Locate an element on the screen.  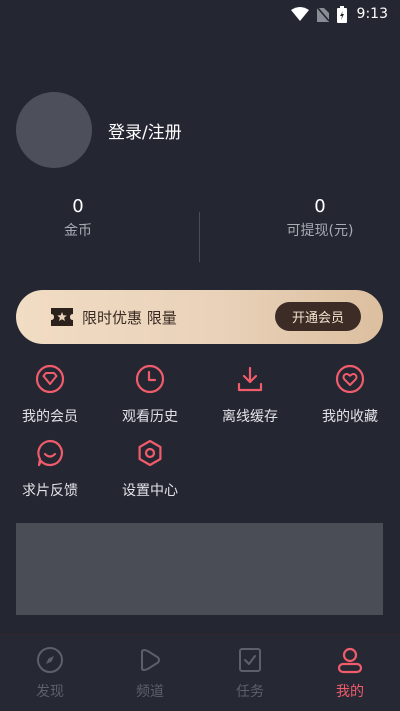
download-icon is located at coordinates (250, 379).